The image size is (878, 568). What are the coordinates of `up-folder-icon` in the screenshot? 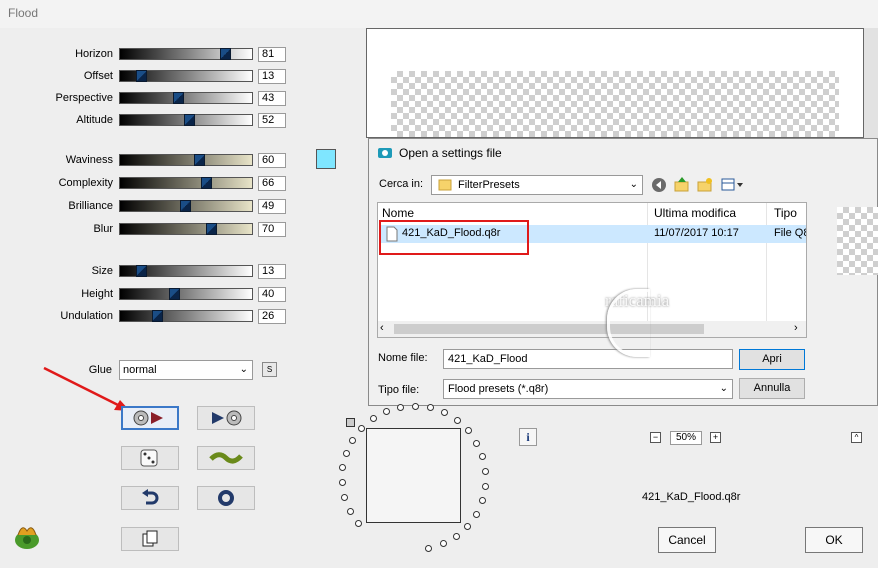 It's located at (682, 185).